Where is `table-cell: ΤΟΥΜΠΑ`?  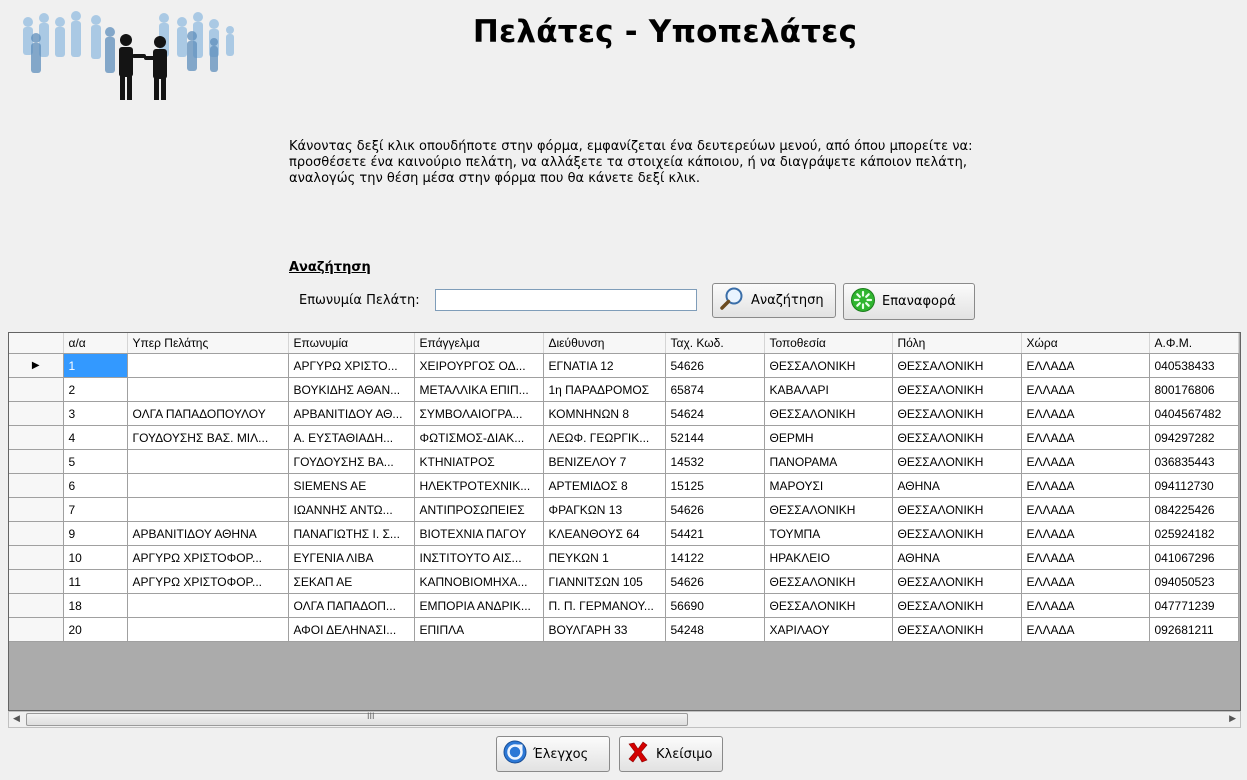
table-cell: ΤΟΥΜΠΑ is located at coordinates (828, 533).